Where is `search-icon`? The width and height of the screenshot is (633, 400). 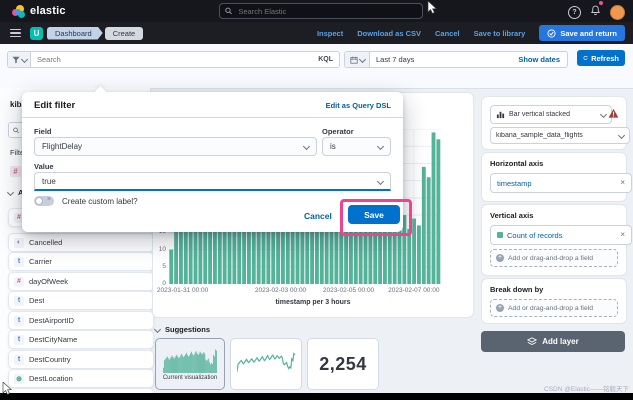
search-icon is located at coordinates (16, 130).